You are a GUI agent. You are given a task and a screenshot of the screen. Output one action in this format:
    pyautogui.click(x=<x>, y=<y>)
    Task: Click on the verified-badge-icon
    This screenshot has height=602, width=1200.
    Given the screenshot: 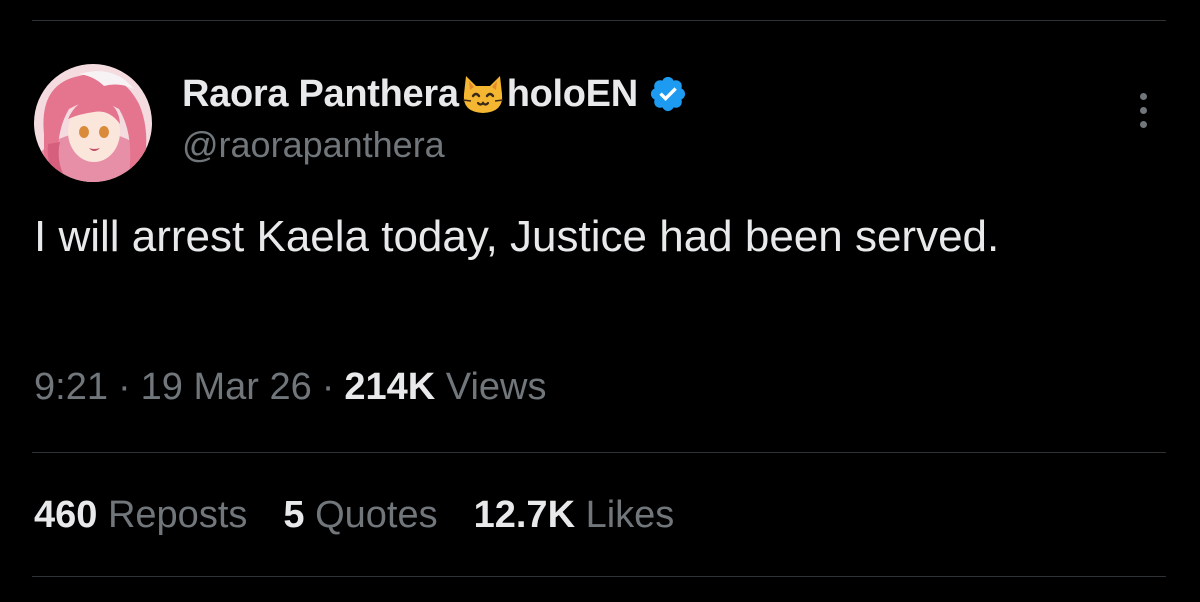 What is the action you would take?
    pyautogui.click(x=668, y=94)
    